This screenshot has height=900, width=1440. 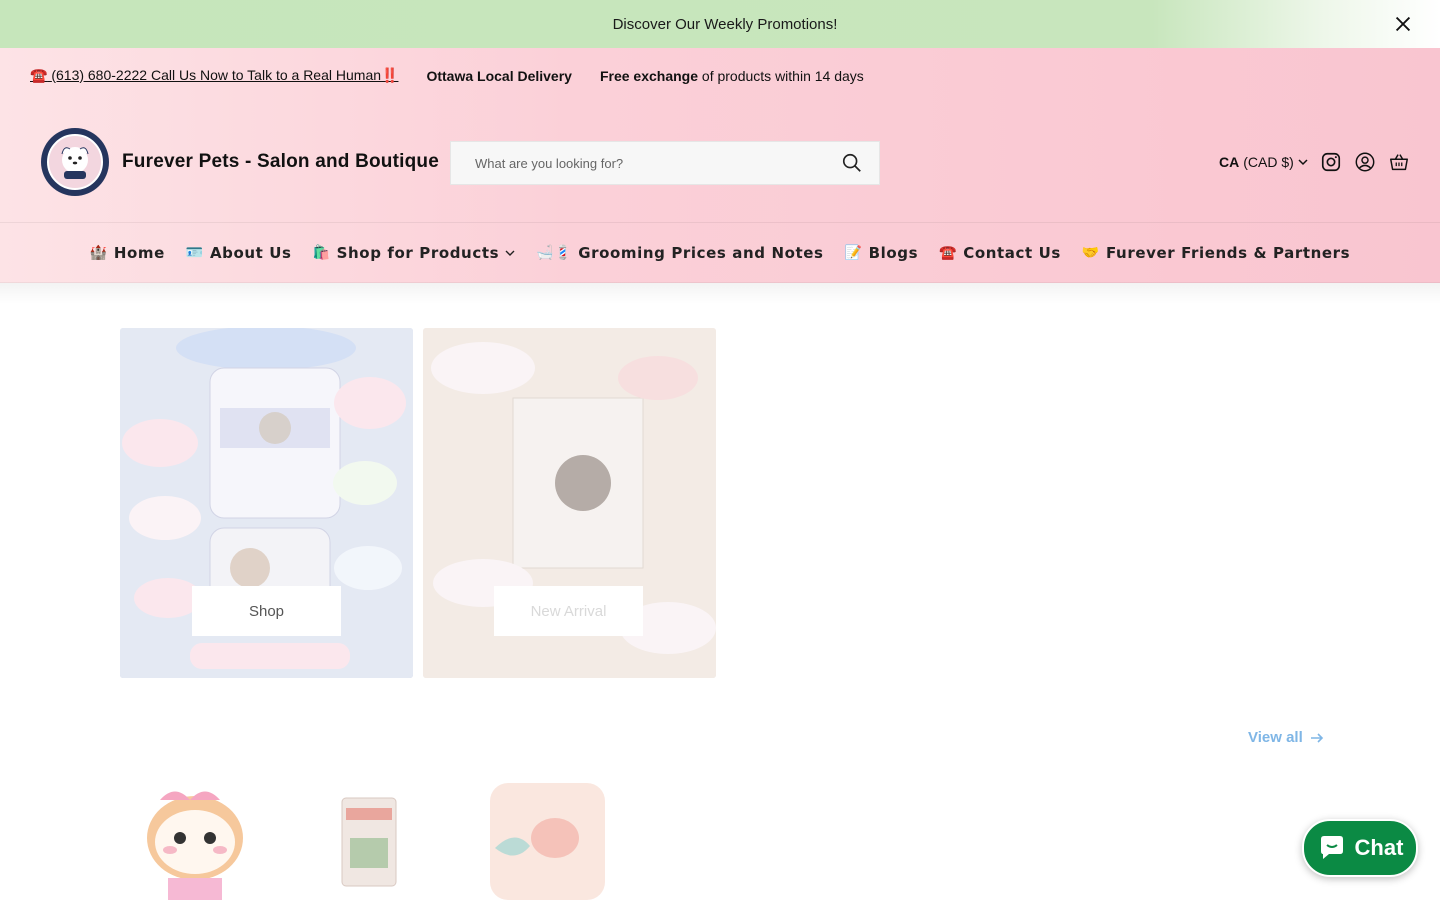 I want to click on shopping-bags-icon: 🛍️, so click(x=321, y=253).